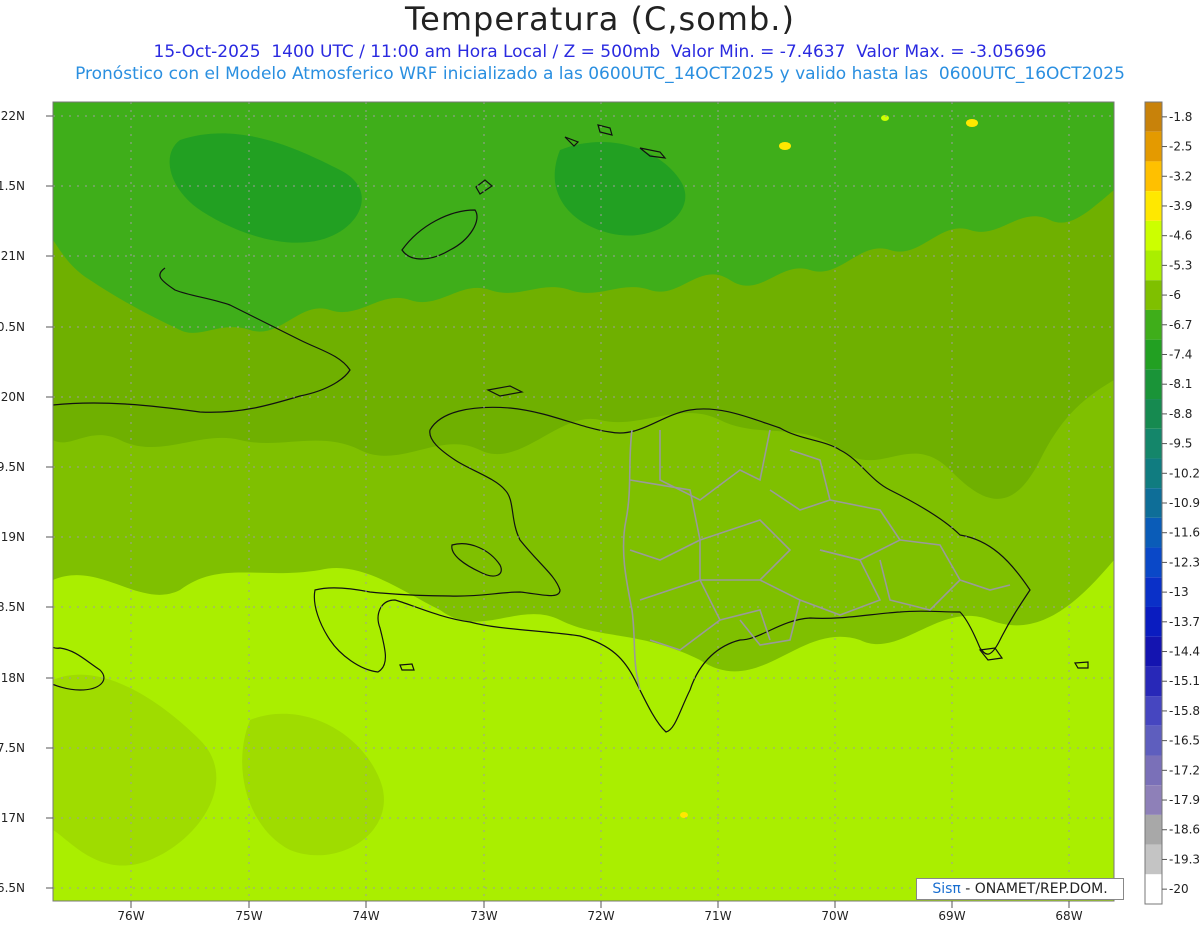 The height and width of the screenshot is (927, 1200). Describe the element at coordinates (1180, 325) in the screenshot. I see `colorbar-label: -6.7` at that location.